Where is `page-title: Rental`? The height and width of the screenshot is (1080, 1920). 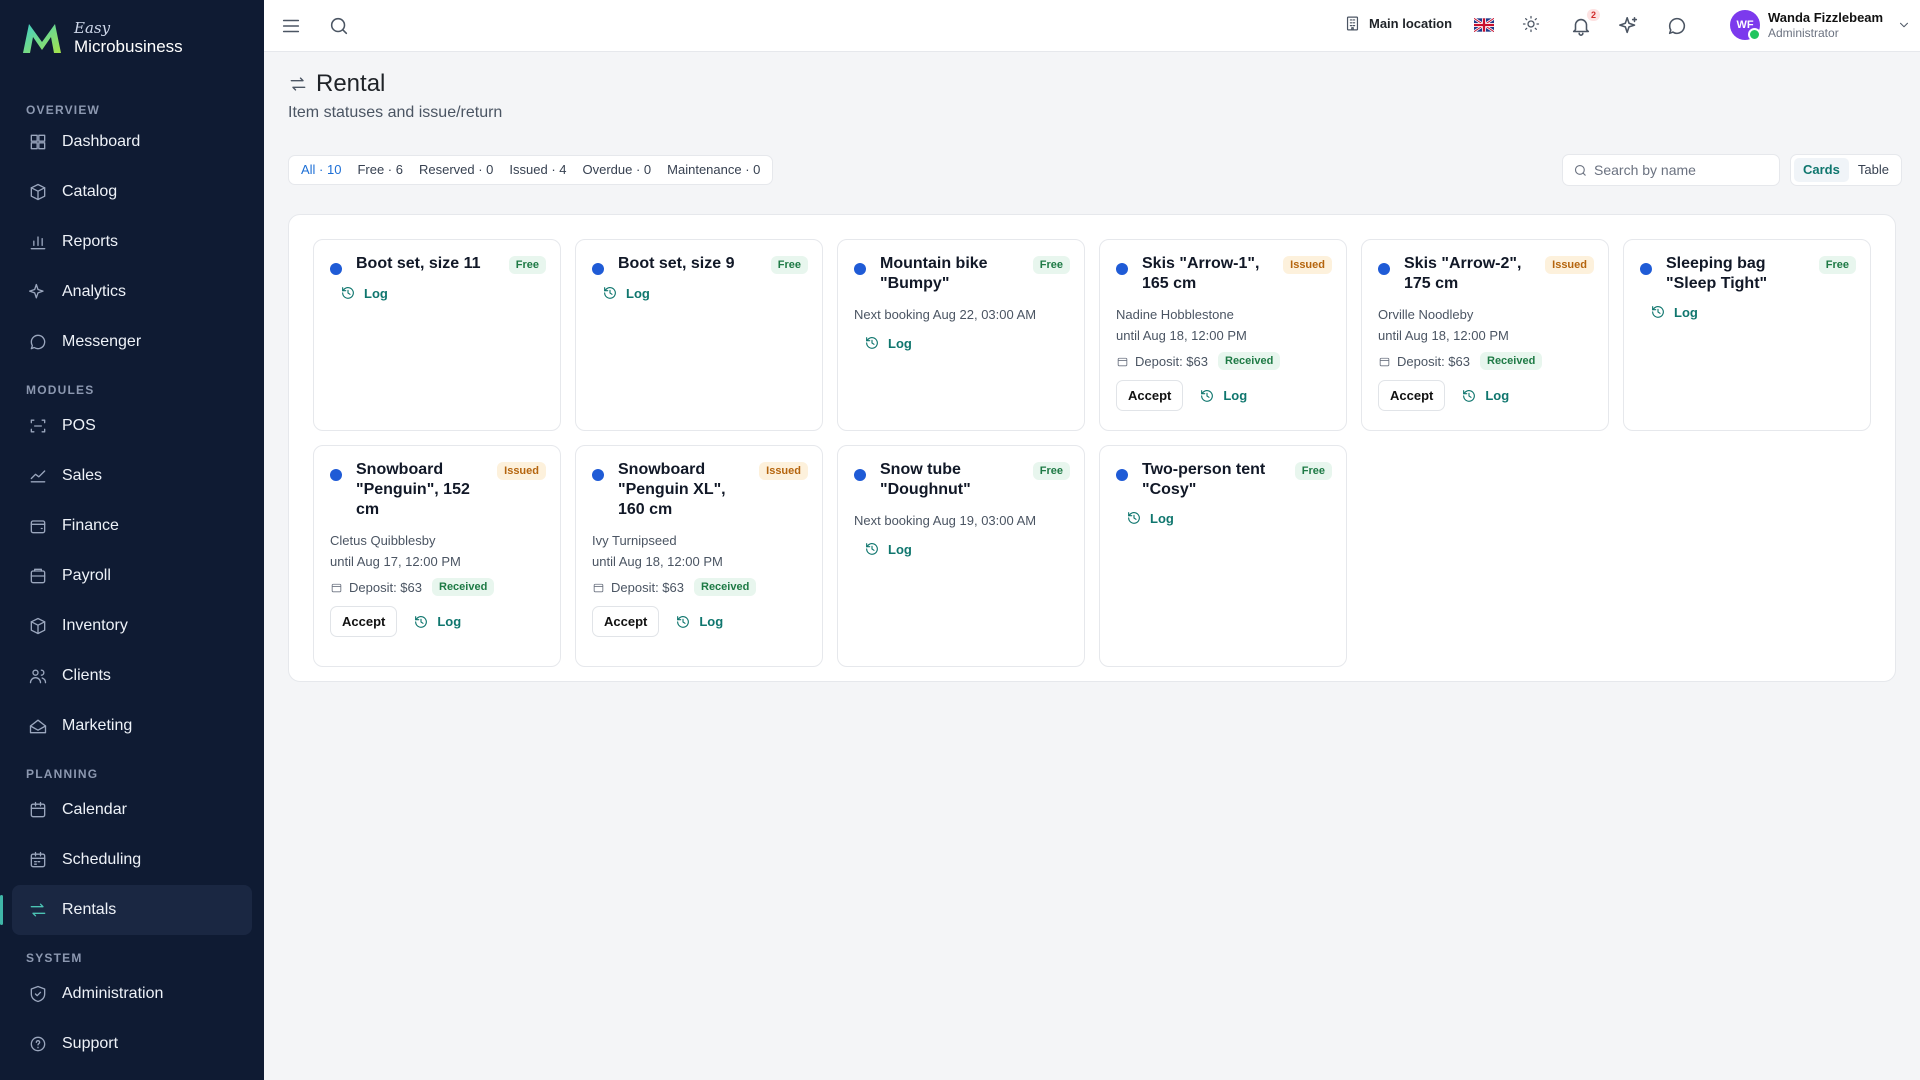 page-title: Rental is located at coordinates (336, 84).